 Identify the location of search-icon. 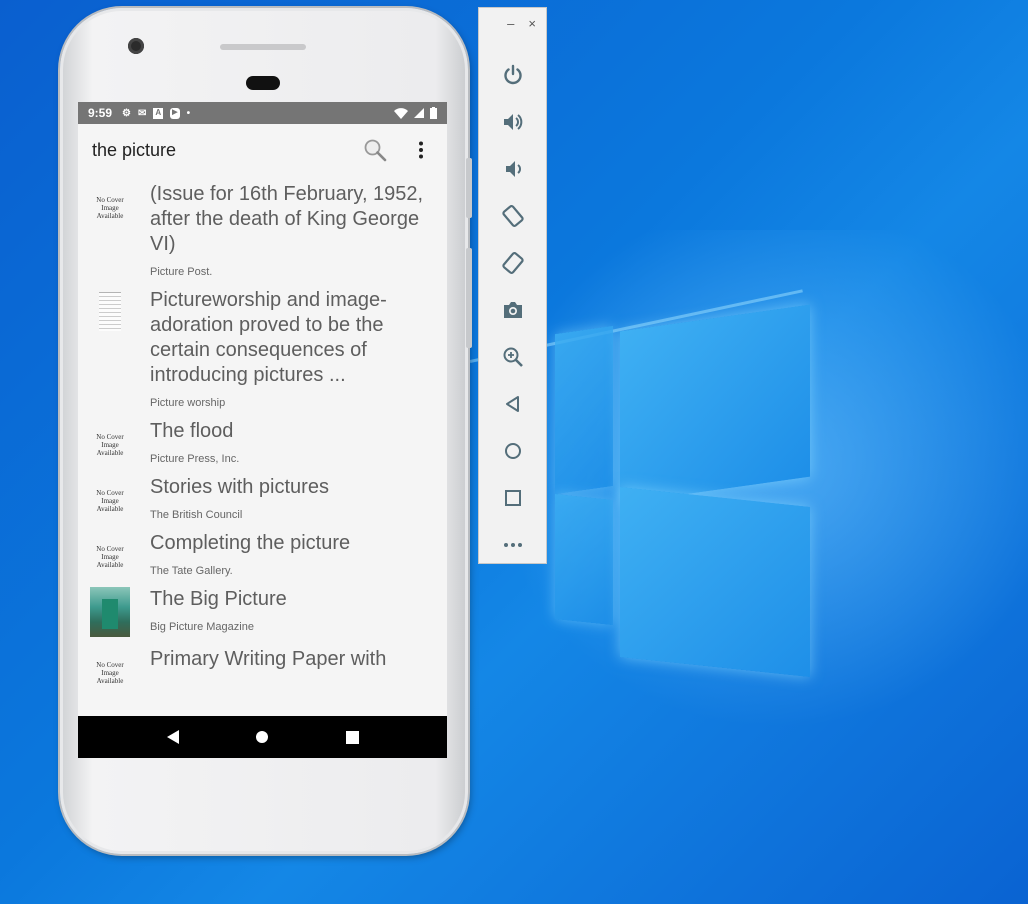
(375, 150).